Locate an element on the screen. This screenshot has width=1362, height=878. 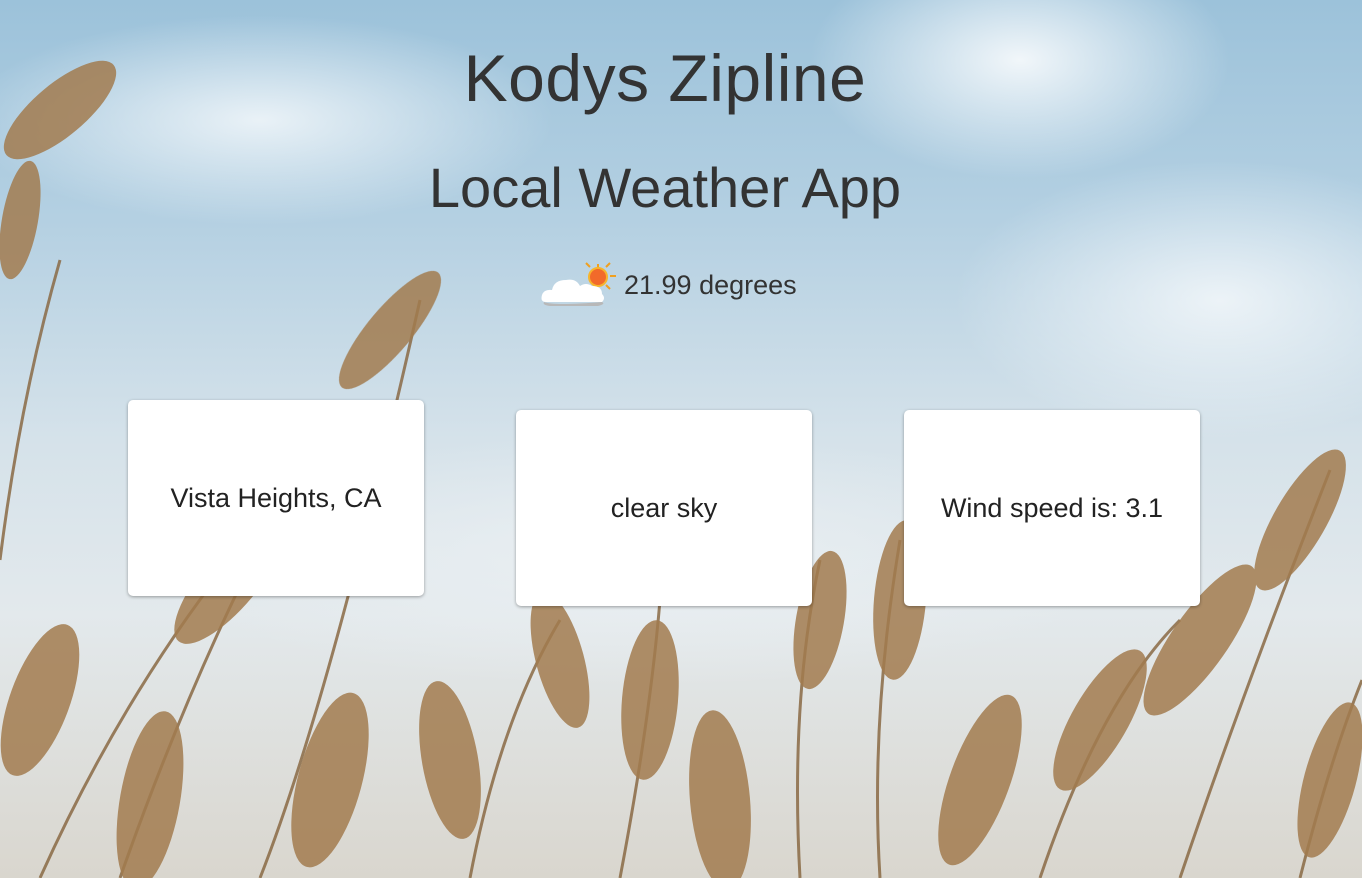
description-card: clear sky is located at coordinates (664, 508).